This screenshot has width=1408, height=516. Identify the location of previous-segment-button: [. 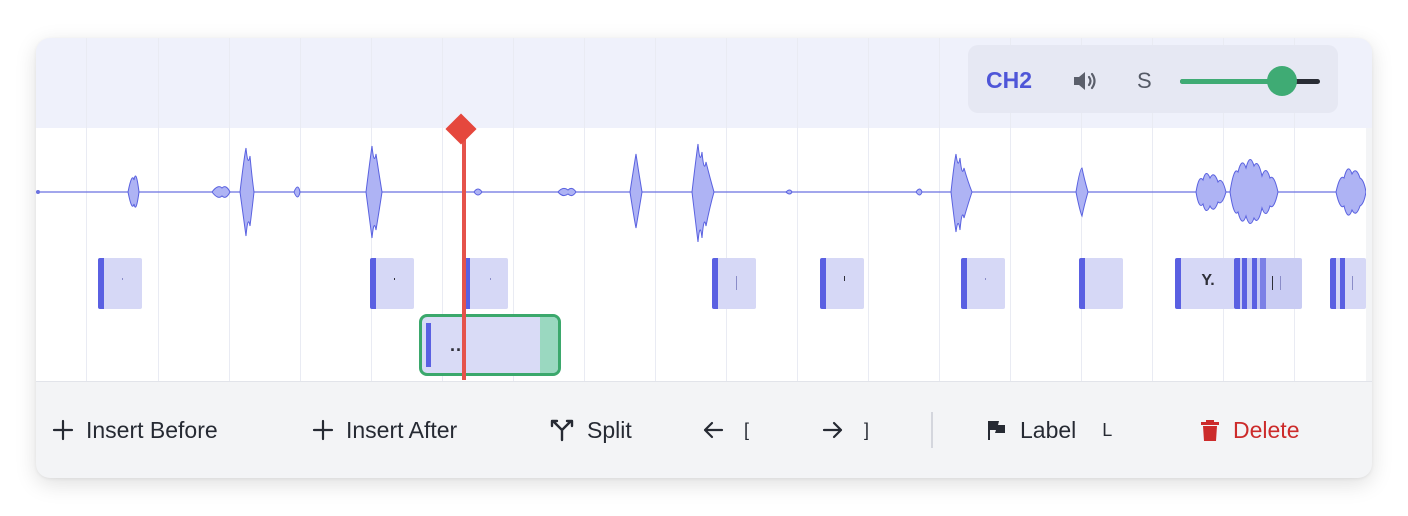
(725, 430).